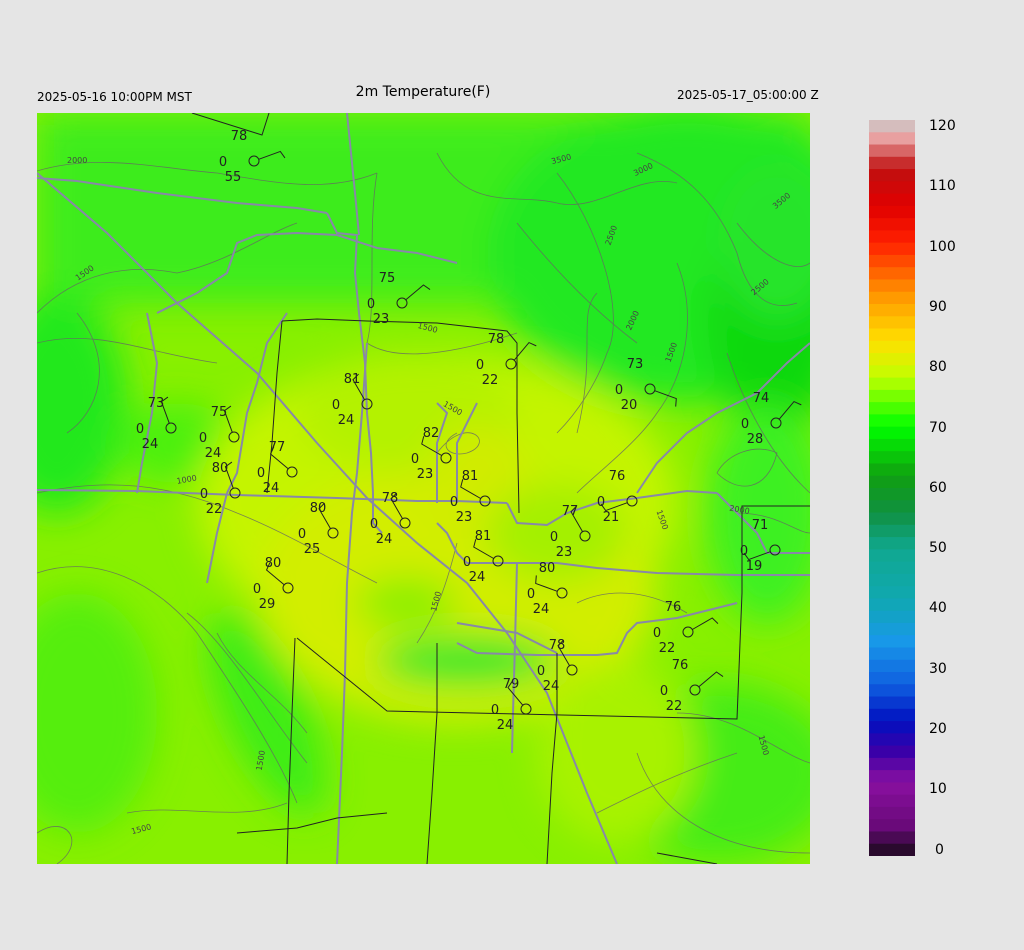 The width and height of the screenshot is (1024, 950). I want to click on station-value: 74, so click(761, 398).